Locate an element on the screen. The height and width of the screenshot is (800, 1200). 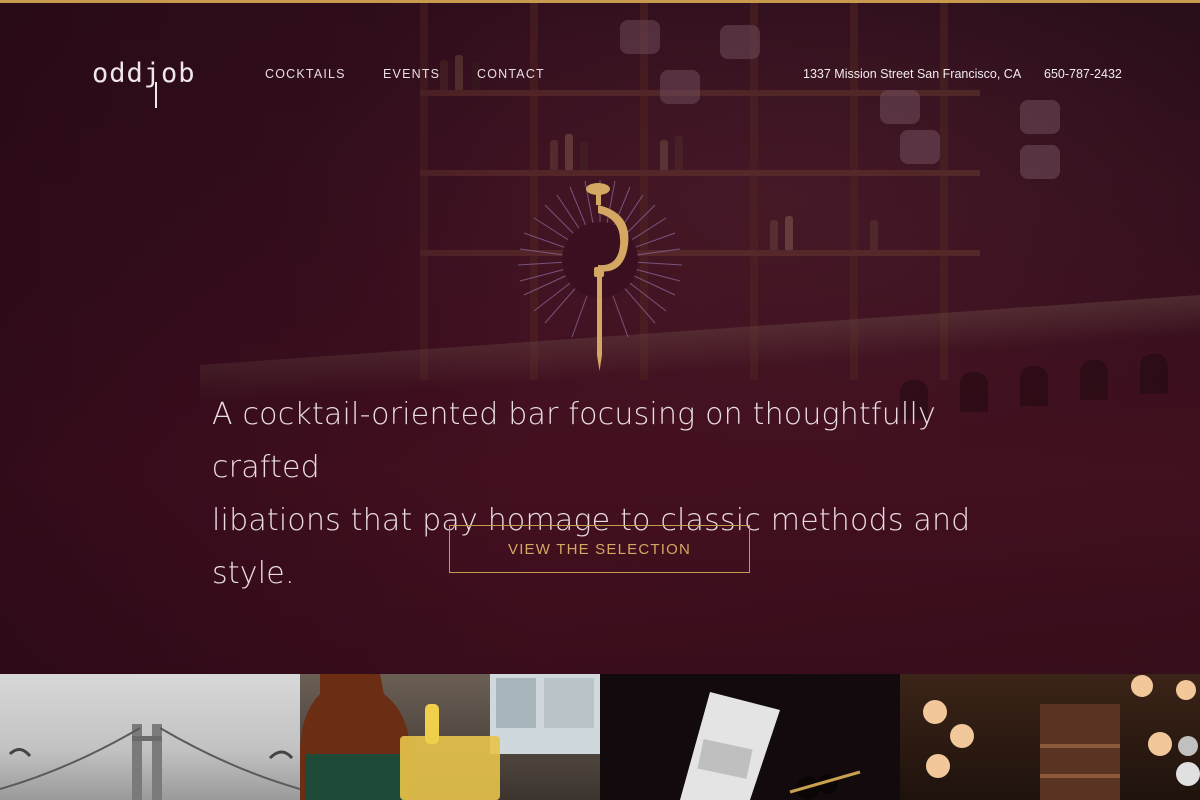
view-selection-button: VIEW THE SELECTION is located at coordinates (599, 549).